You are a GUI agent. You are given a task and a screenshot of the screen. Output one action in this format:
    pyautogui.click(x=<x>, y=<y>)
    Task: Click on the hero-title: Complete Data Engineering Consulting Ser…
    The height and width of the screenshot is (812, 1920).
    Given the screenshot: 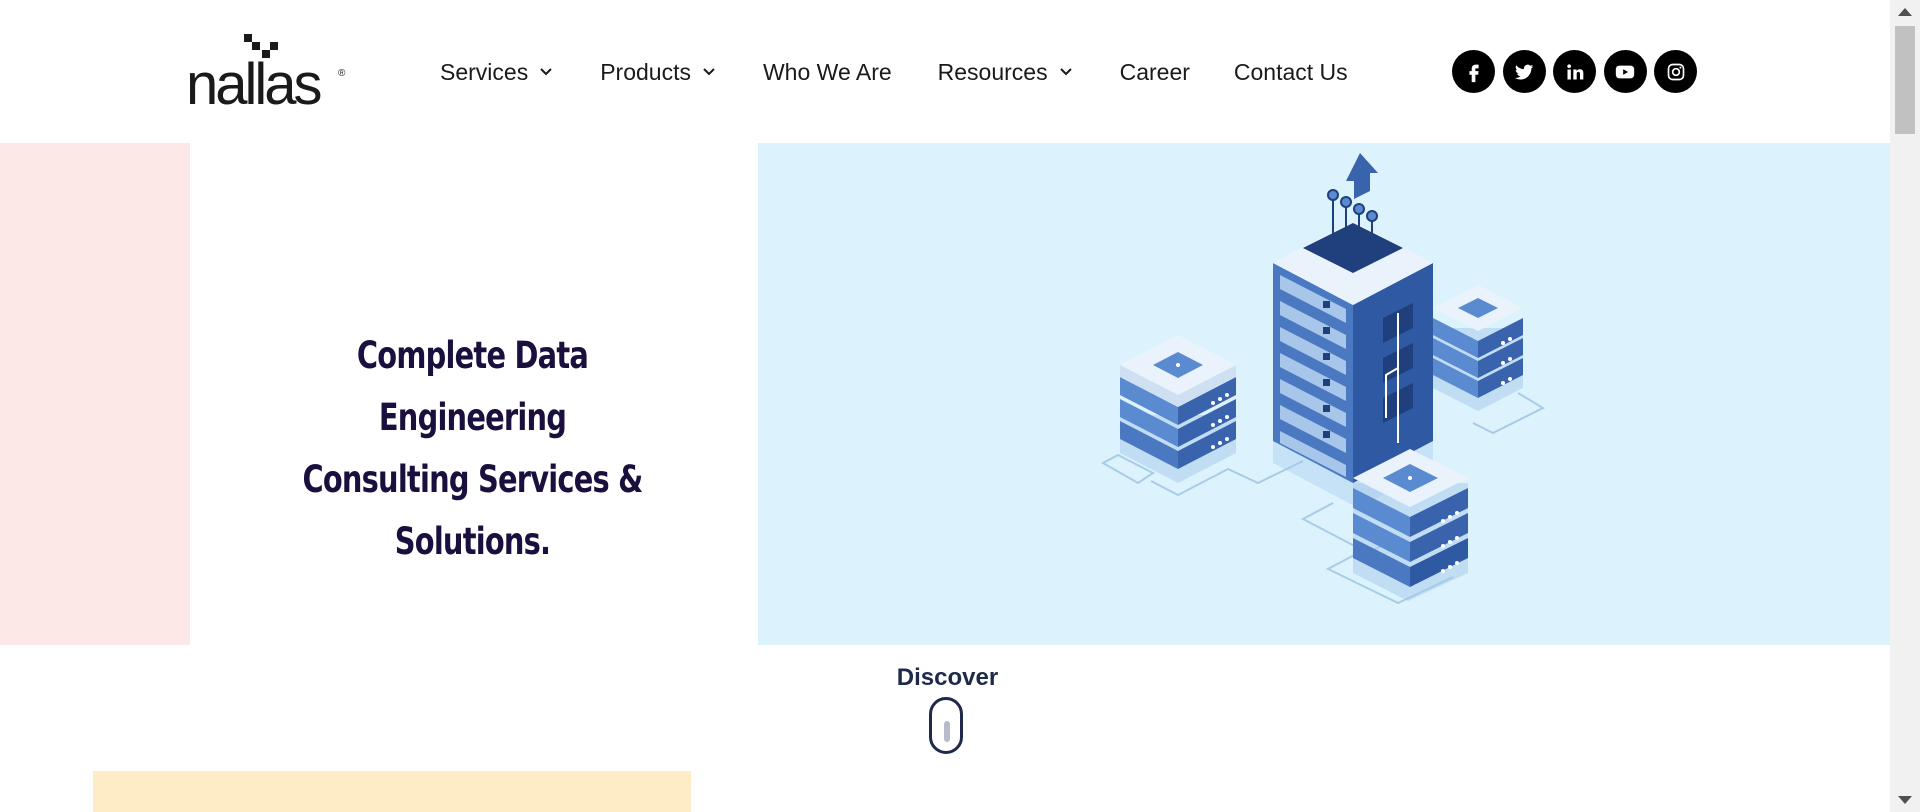 What is the action you would take?
    pyautogui.click(x=472, y=449)
    